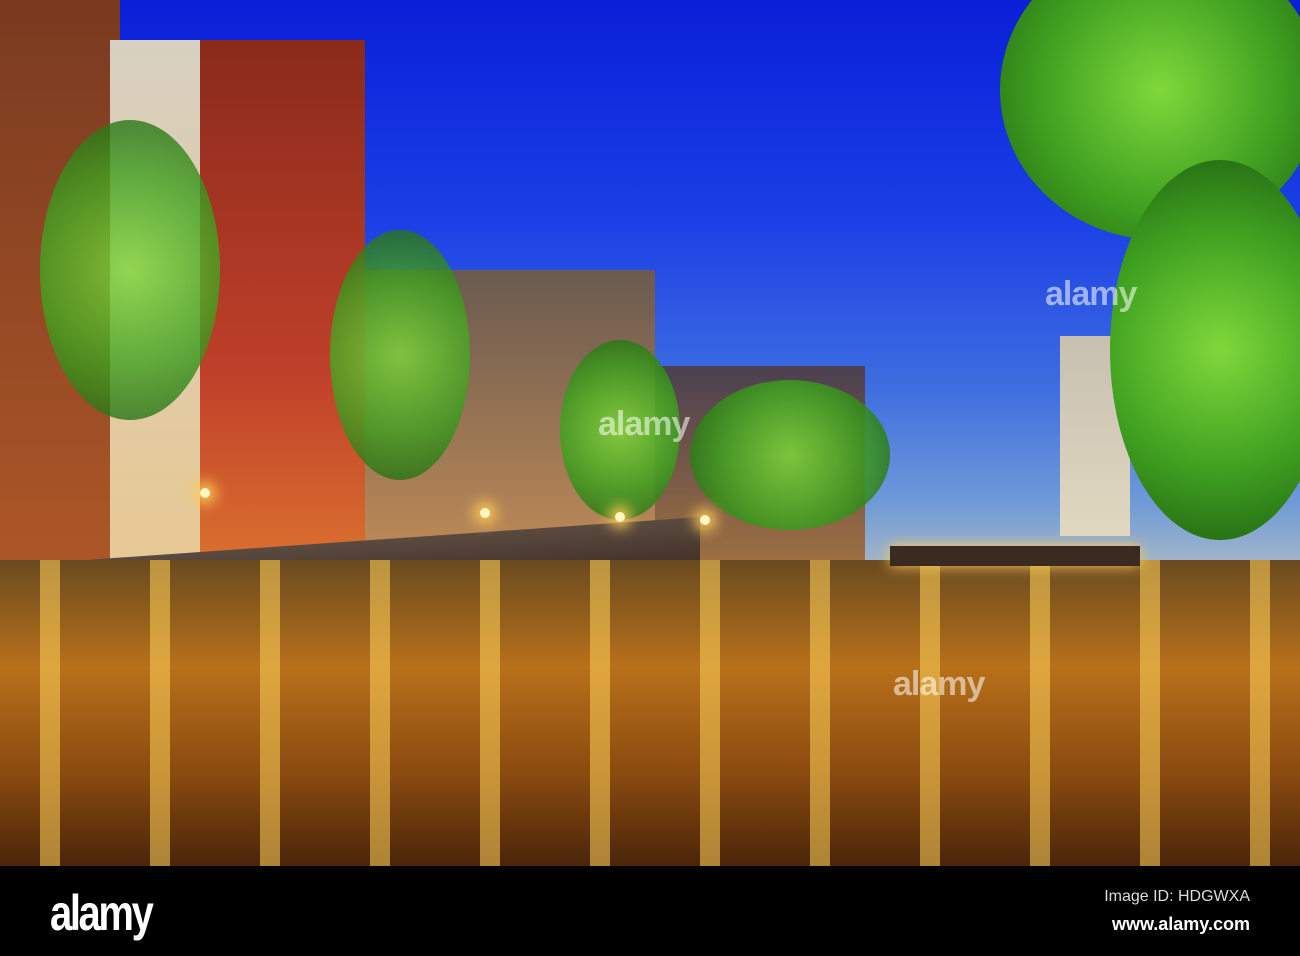 The height and width of the screenshot is (956, 1300). Describe the element at coordinates (1180, 924) in the screenshot. I see `site-url: www.alamy.com` at that location.